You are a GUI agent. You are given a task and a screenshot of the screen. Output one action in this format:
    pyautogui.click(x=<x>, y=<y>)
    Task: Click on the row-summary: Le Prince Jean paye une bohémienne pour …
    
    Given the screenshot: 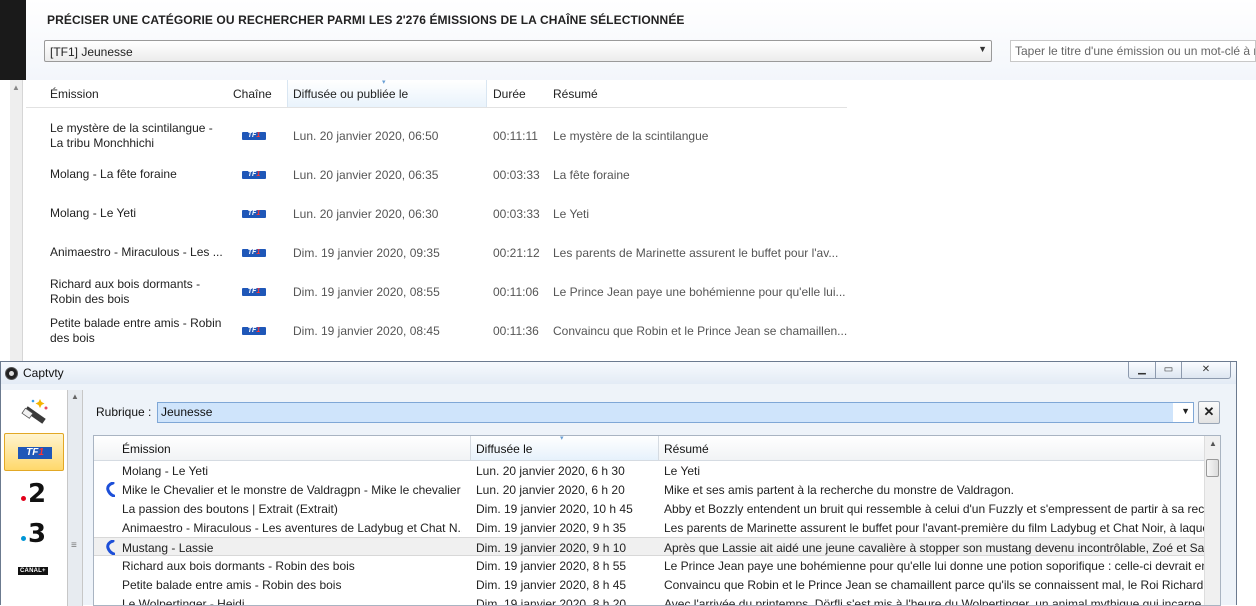 What is the action you would take?
    pyautogui.click(x=934, y=566)
    